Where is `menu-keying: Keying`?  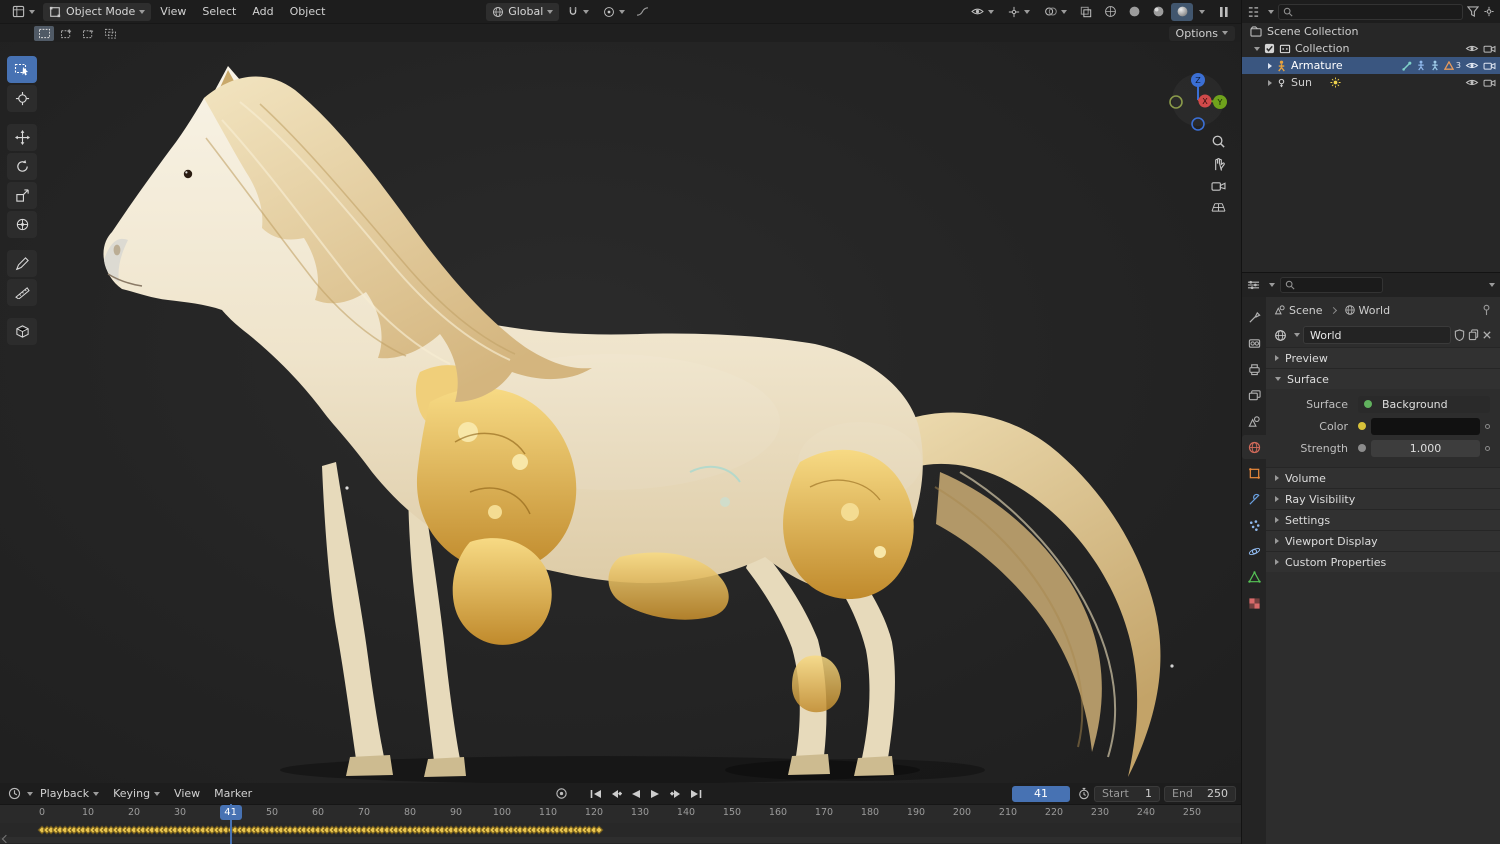 menu-keying: Keying is located at coordinates (136, 794).